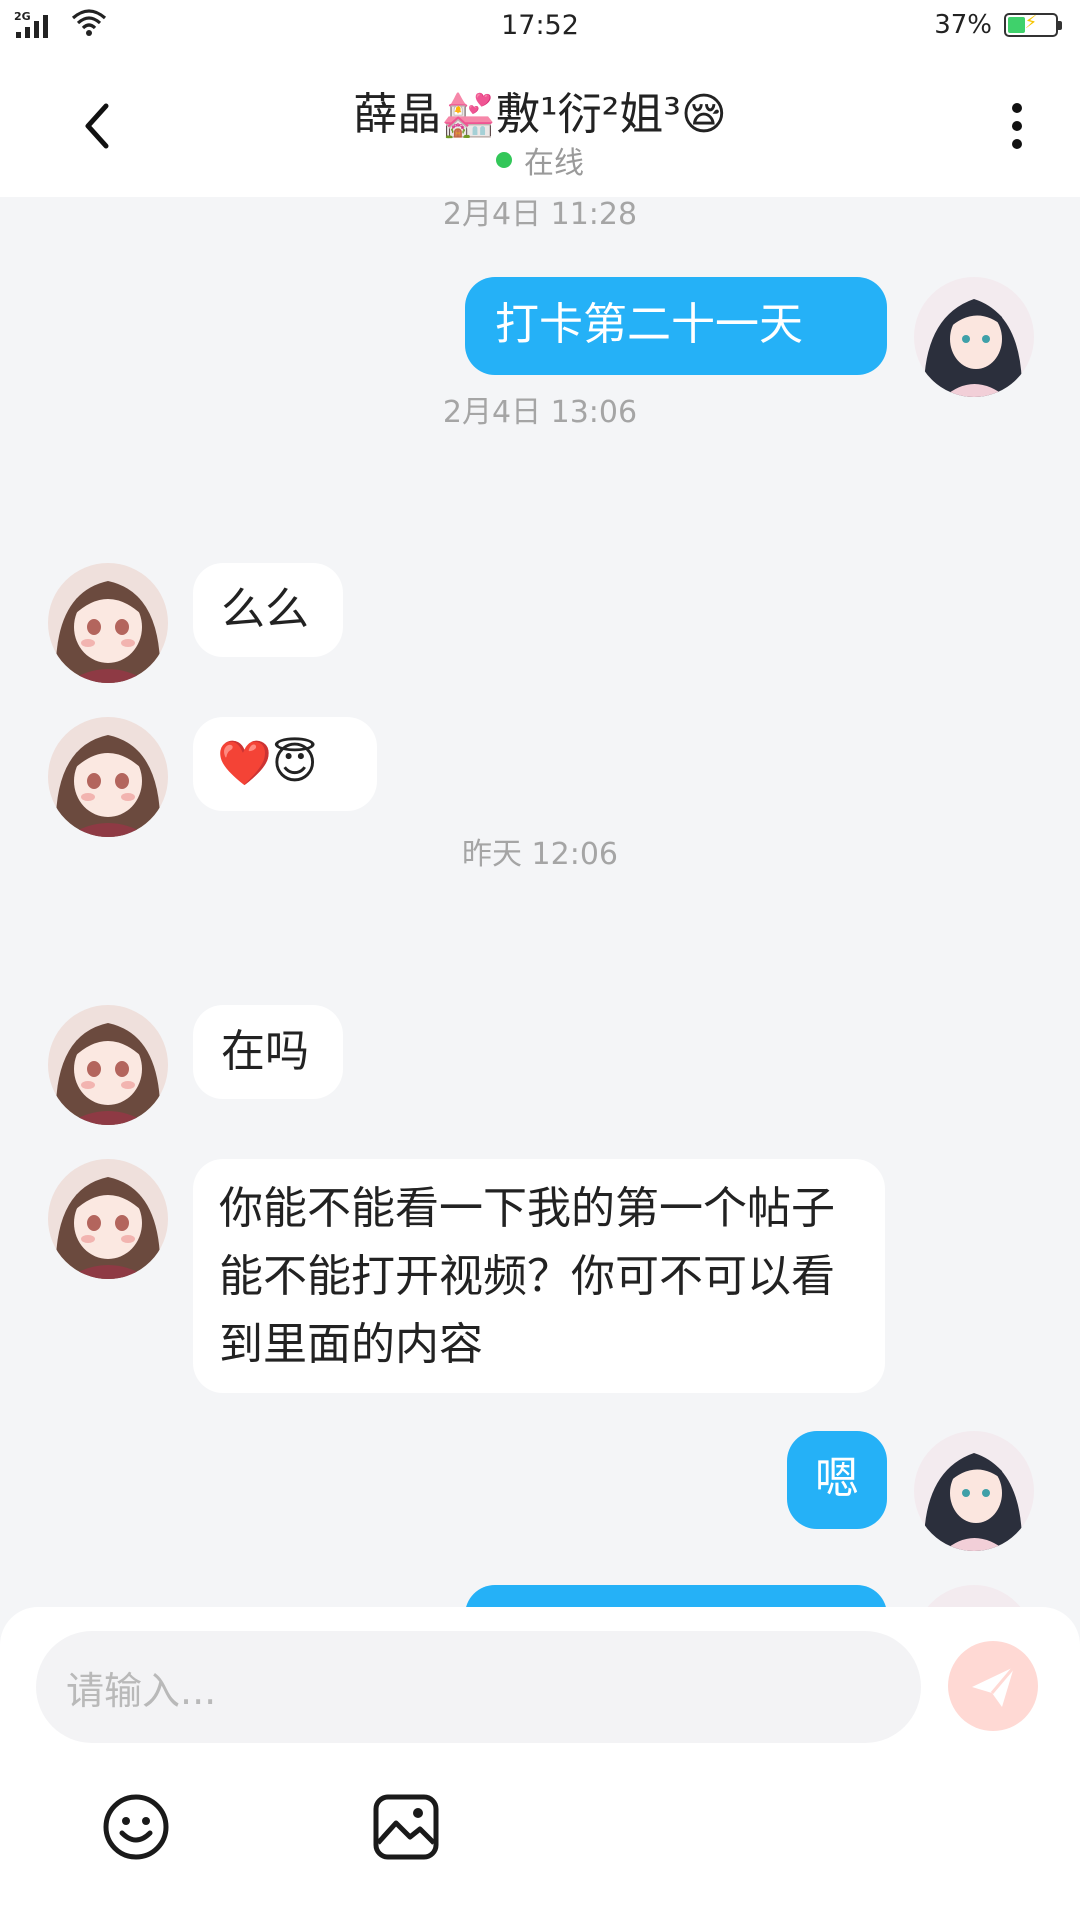  Describe the element at coordinates (837, 1480) in the screenshot. I see `outgoing-message: 嗯` at that location.